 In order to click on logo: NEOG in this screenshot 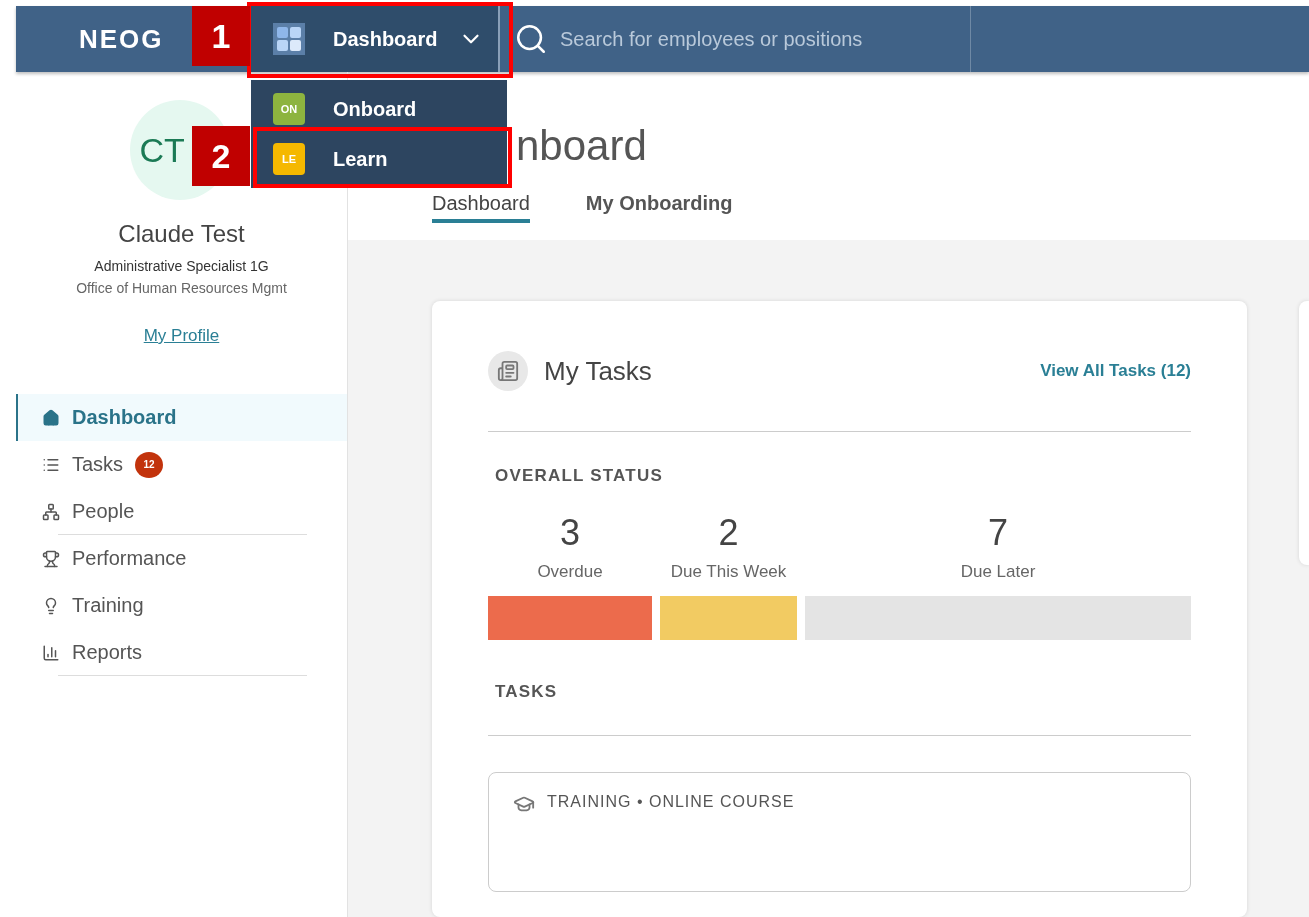, I will do `click(121, 39)`.